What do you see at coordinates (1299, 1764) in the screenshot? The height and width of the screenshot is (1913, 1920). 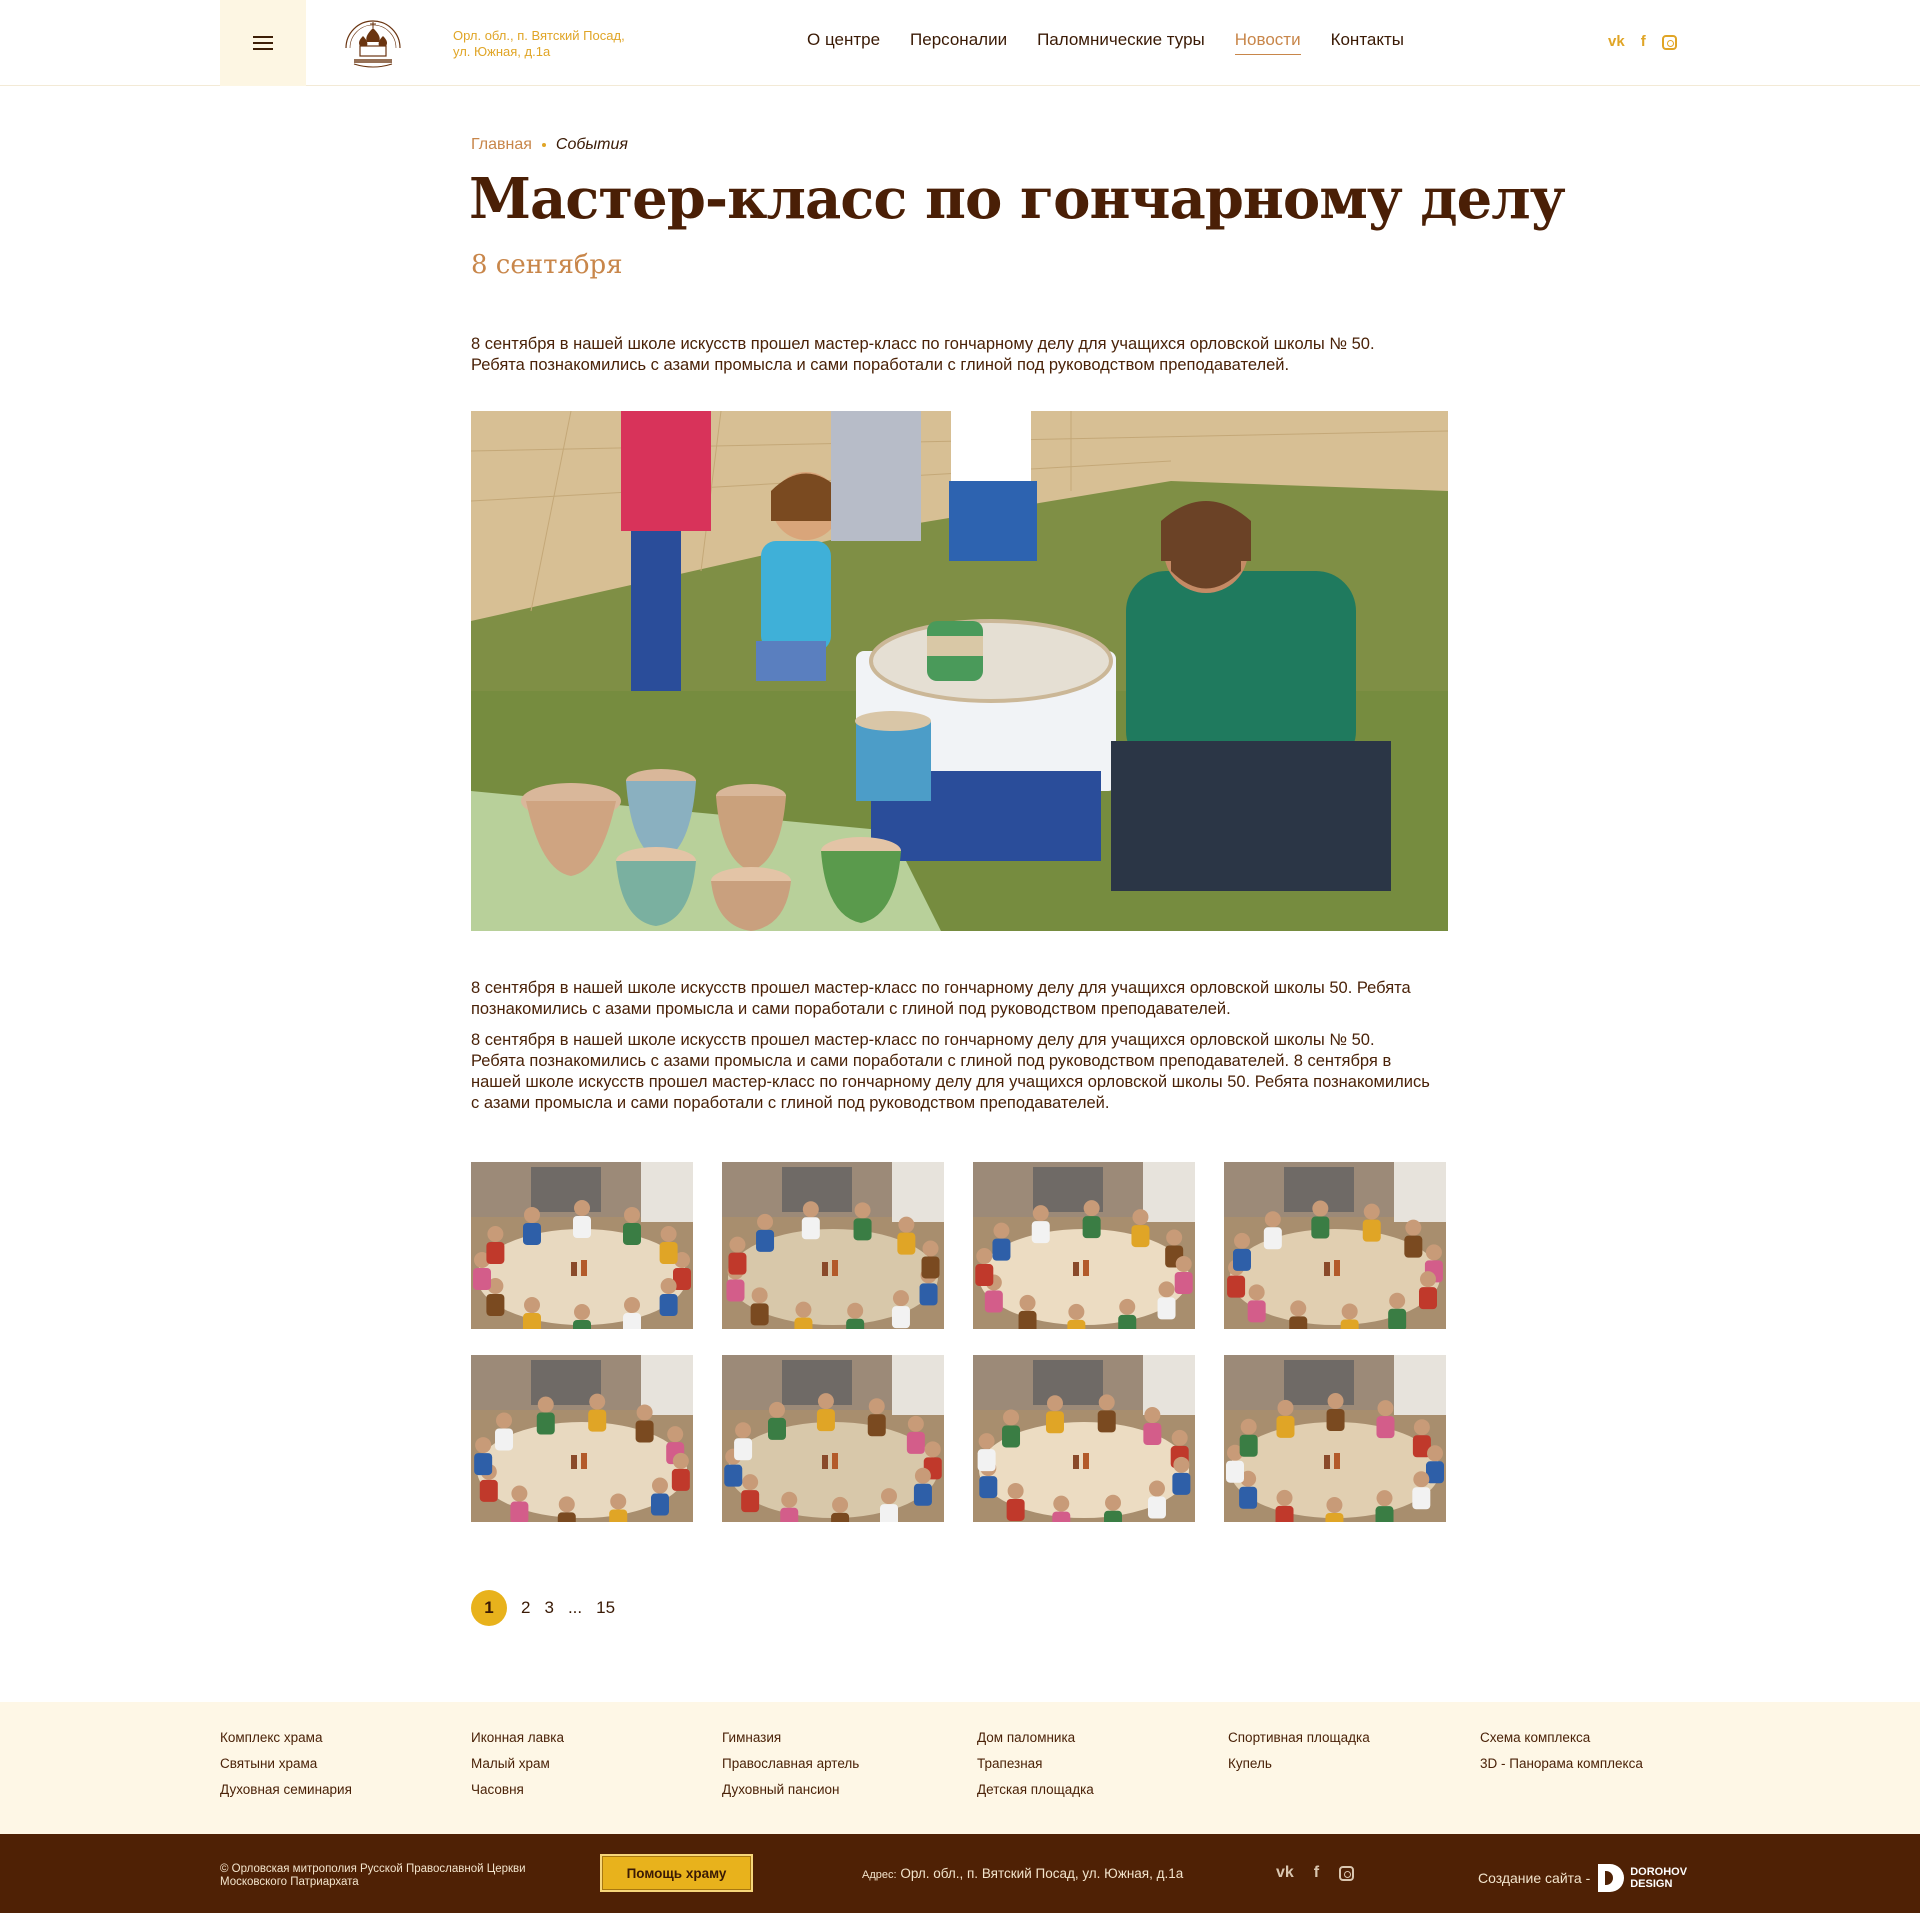 I see `footer-link: Купель` at bounding box center [1299, 1764].